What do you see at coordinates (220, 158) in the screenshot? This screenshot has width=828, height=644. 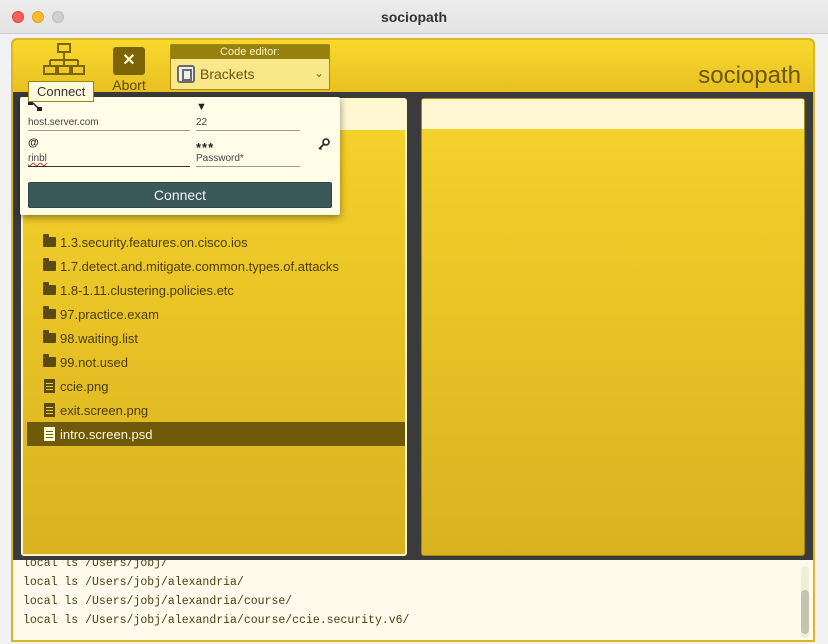 I see `password-input: Password*` at bounding box center [220, 158].